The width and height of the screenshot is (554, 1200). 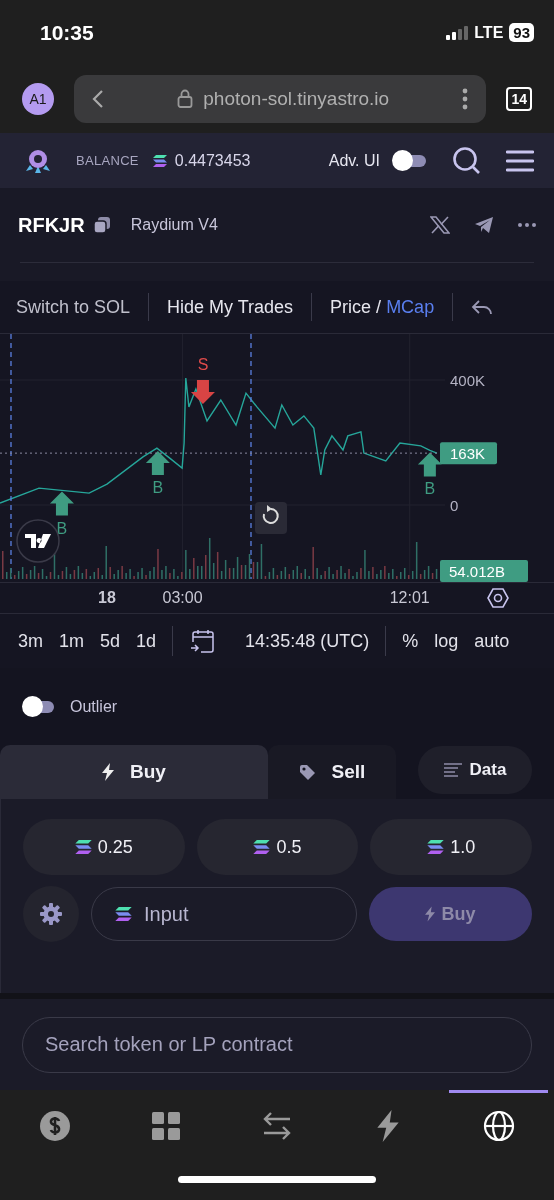 I want to click on interval-option: 1d, so click(x=146, y=641).